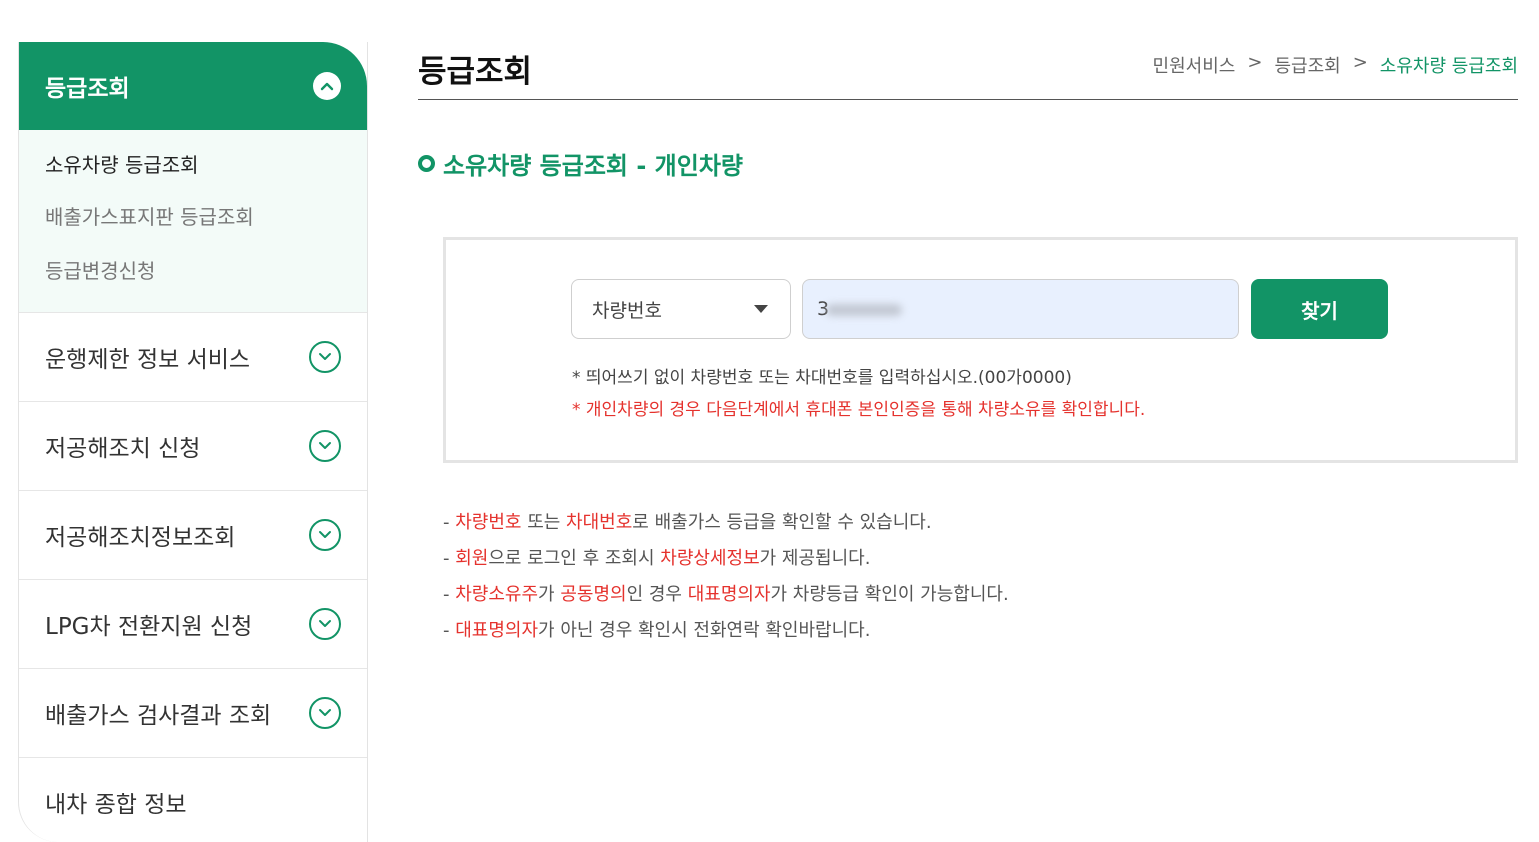 The height and width of the screenshot is (842, 1539). What do you see at coordinates (193, 217) in the screenshot?
I see `submenu-item-emission-sign: 배출가스표지판 등급조회` at bounding box center [193, 217].